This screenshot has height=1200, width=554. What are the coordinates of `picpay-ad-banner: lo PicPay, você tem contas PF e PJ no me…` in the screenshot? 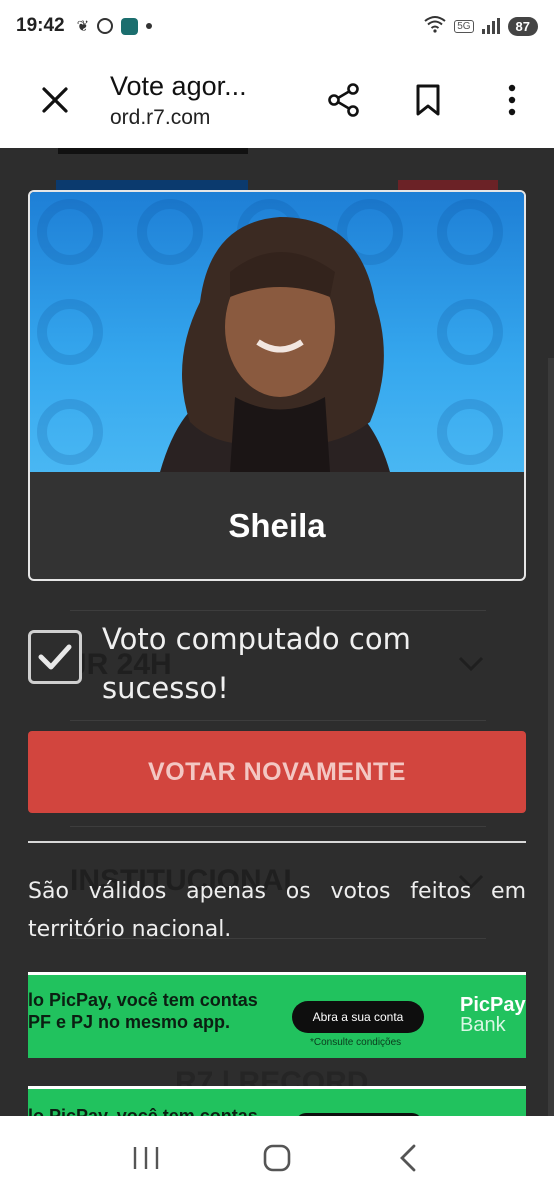 It's located at (277, 1015).